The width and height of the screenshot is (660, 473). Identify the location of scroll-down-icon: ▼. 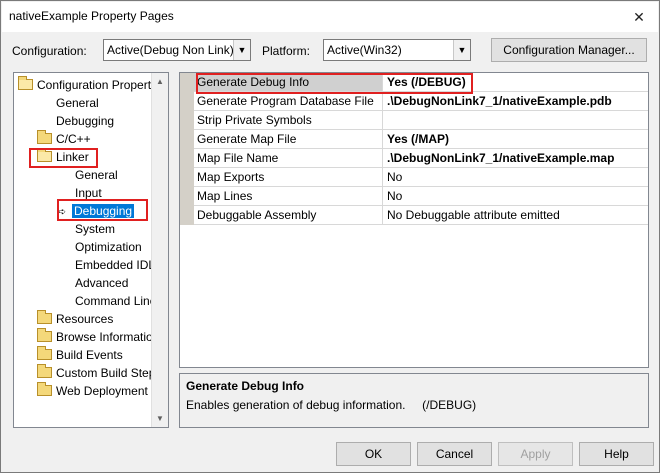
(160, 418).